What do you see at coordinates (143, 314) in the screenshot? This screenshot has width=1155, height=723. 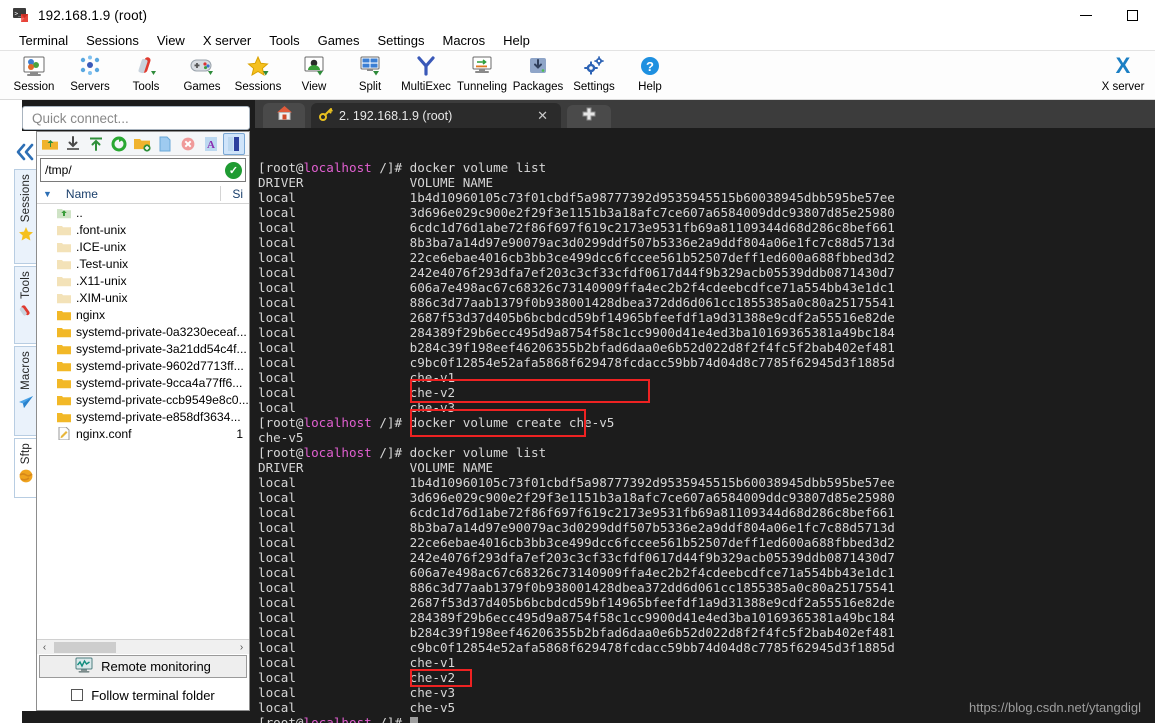 I see `list-item: nginx` at bounding box center [143, 314].